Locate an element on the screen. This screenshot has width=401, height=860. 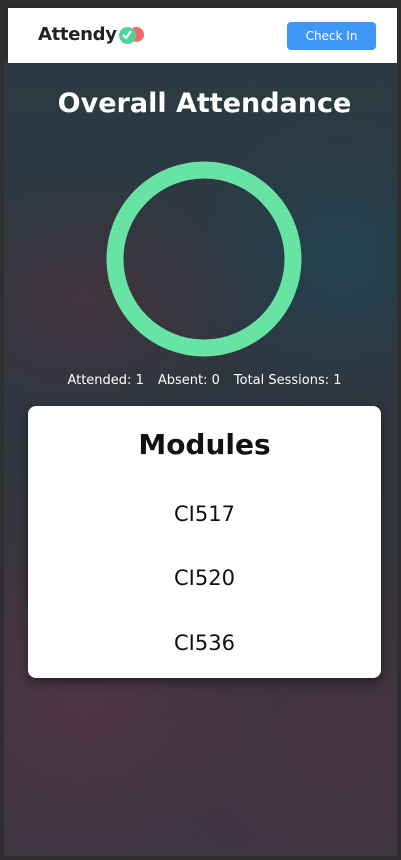
attendance-ring is located at coordinates (204, 259).